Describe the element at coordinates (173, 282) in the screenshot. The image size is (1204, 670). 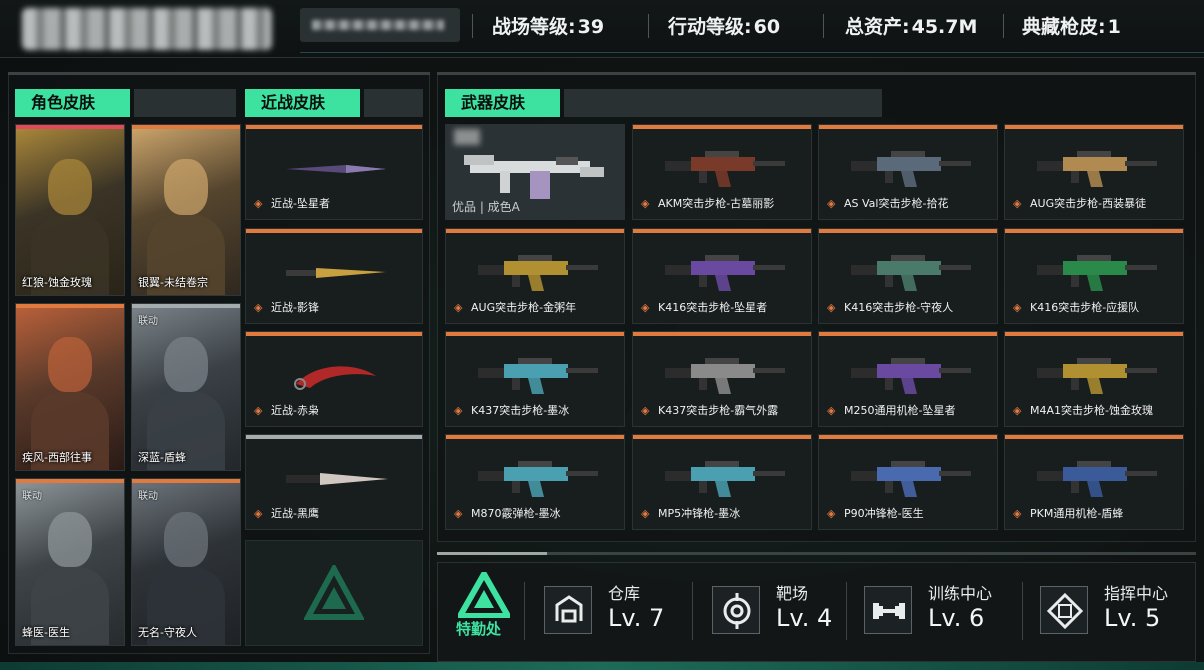
I see `role-skin-label: 银翼-未结卷宗` at that location.